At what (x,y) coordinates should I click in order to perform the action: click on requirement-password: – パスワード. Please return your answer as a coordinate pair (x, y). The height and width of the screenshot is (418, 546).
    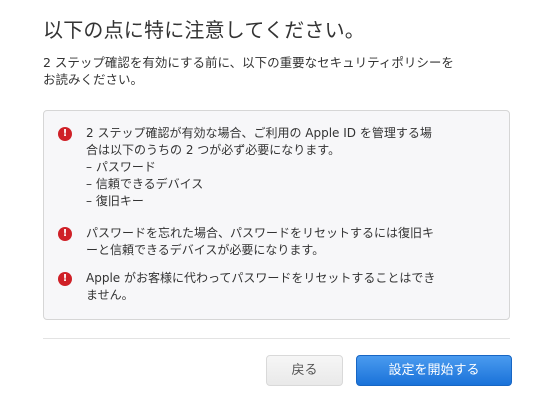
    Looking at the image, I should click on (121, 167).